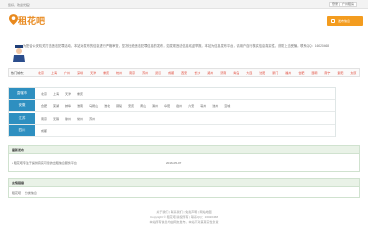 This screenshot has width=368, height=242. I want to click on region-name: 安徽, so click(22, 106).